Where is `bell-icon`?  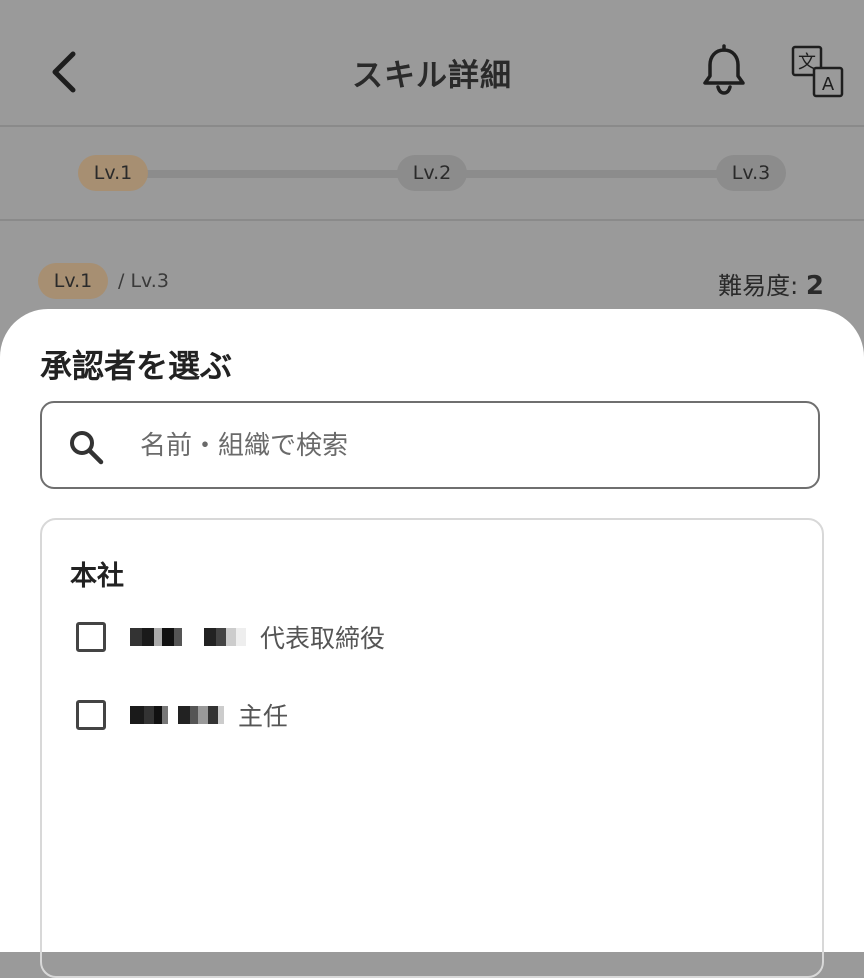 bell-icon is located at coordinates (724, 69).